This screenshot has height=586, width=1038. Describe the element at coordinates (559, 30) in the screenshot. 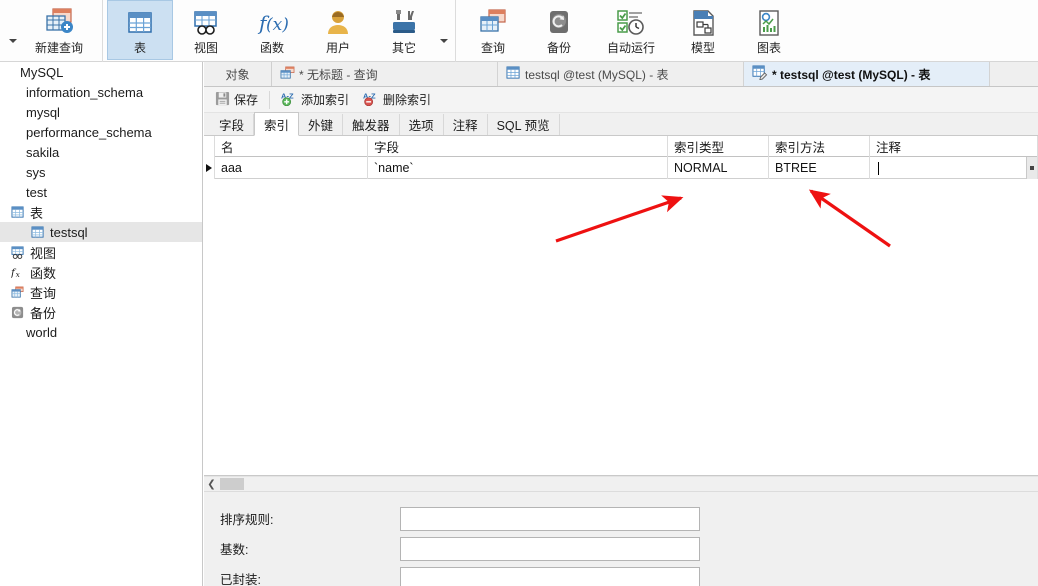

I see `ribbon-button-backup: 备份` at that location.